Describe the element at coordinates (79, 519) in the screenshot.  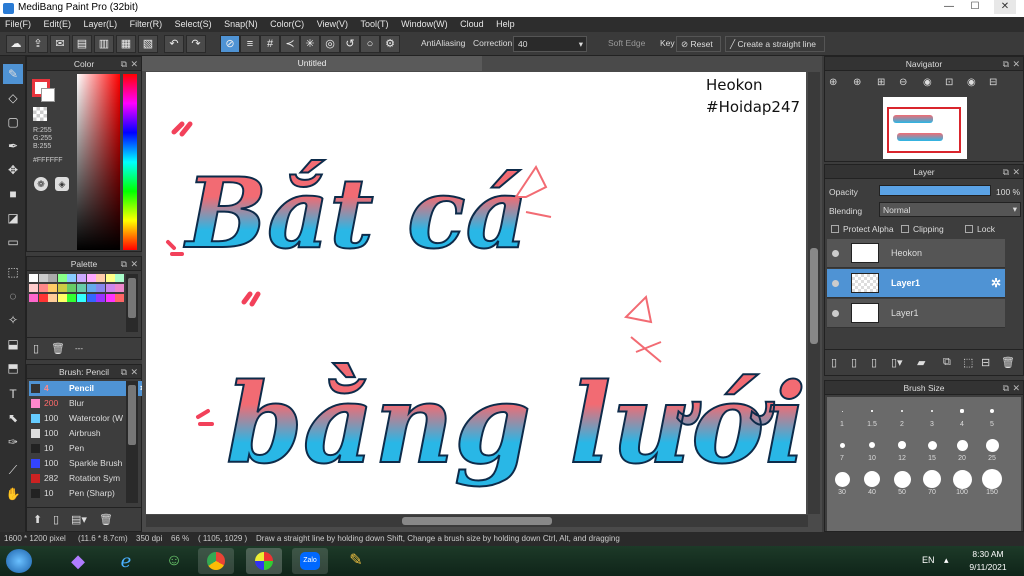
I see `brush-menu-icon: ▤▾` at that location.